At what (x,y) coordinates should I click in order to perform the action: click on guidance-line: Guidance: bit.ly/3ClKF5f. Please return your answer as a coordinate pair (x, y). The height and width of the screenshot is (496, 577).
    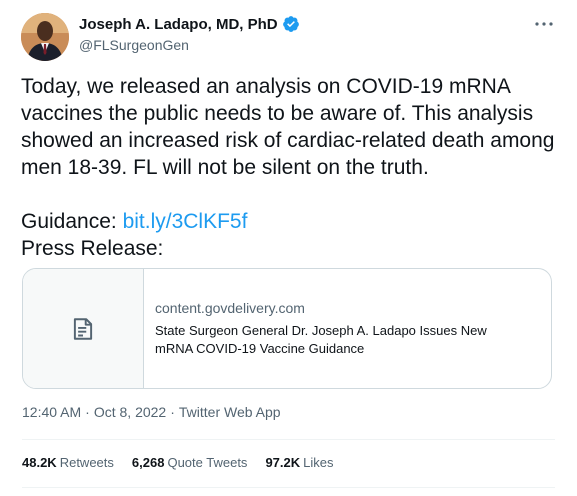
    Looking at the image, I should click on (288, 221).